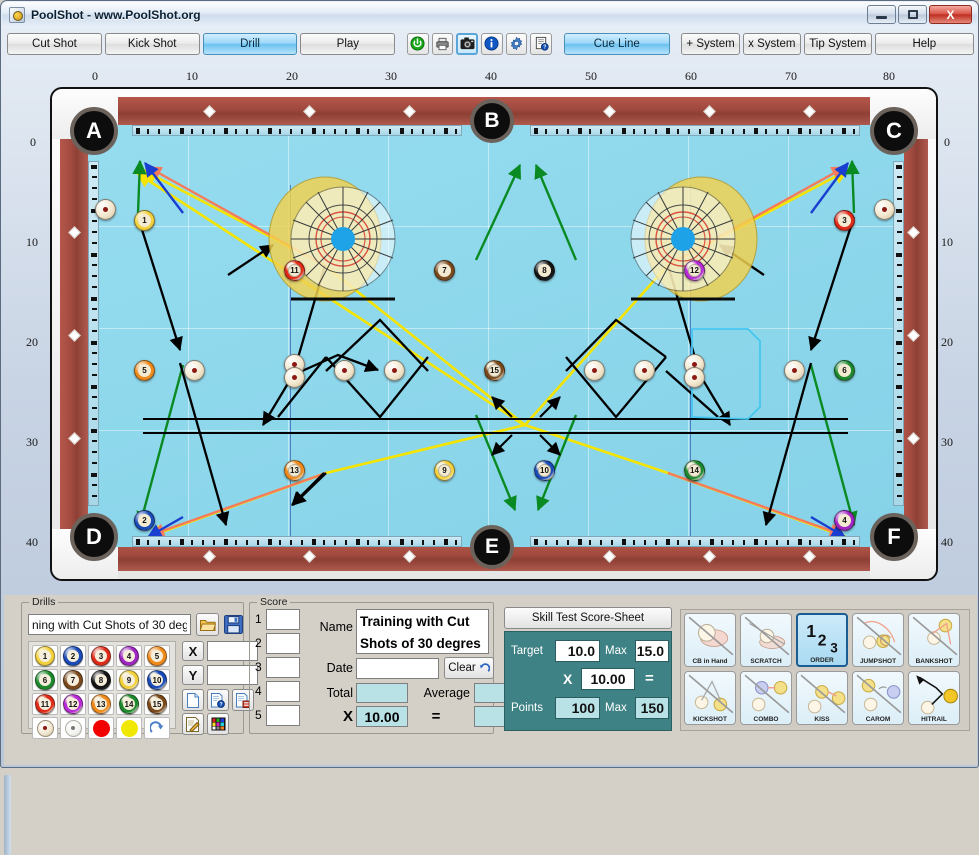 Image resolution: width=979 pixels, height=855 pixels. Describe the element at coordinates (844, 220) in the screenshot. I see `ball-3: 3` at that location.